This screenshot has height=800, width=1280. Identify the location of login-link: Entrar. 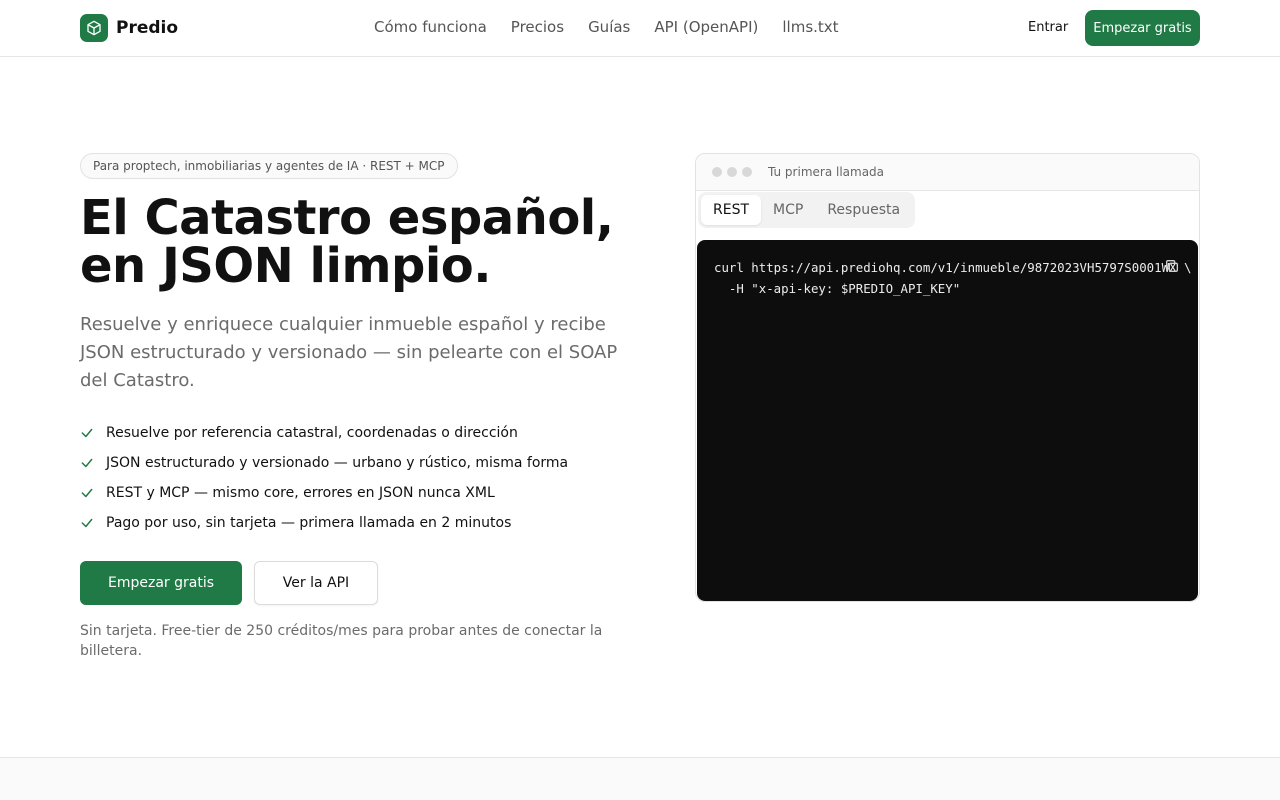
(1048, 27).